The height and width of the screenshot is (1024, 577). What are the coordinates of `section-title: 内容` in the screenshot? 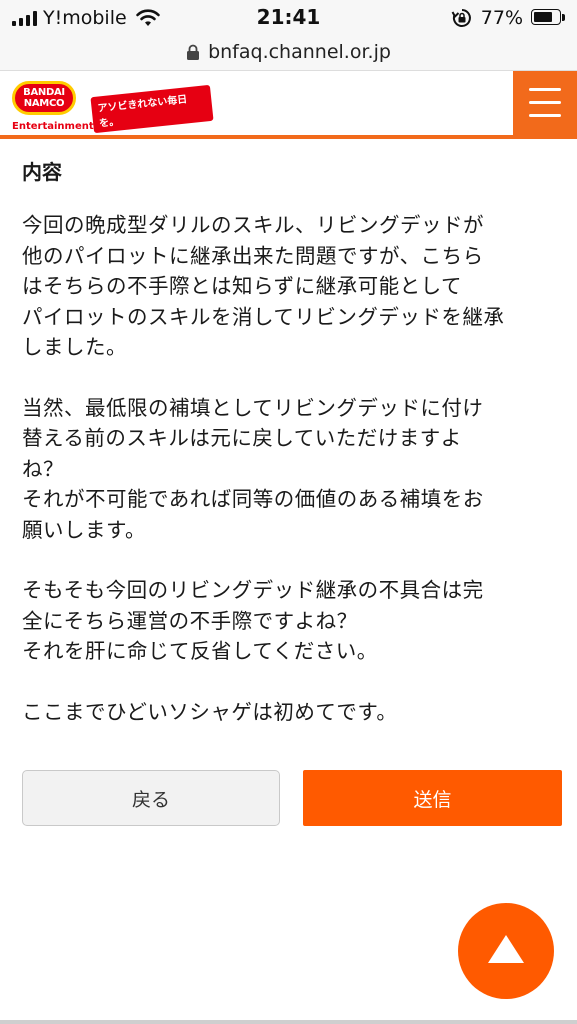 It's located at (42, 172).